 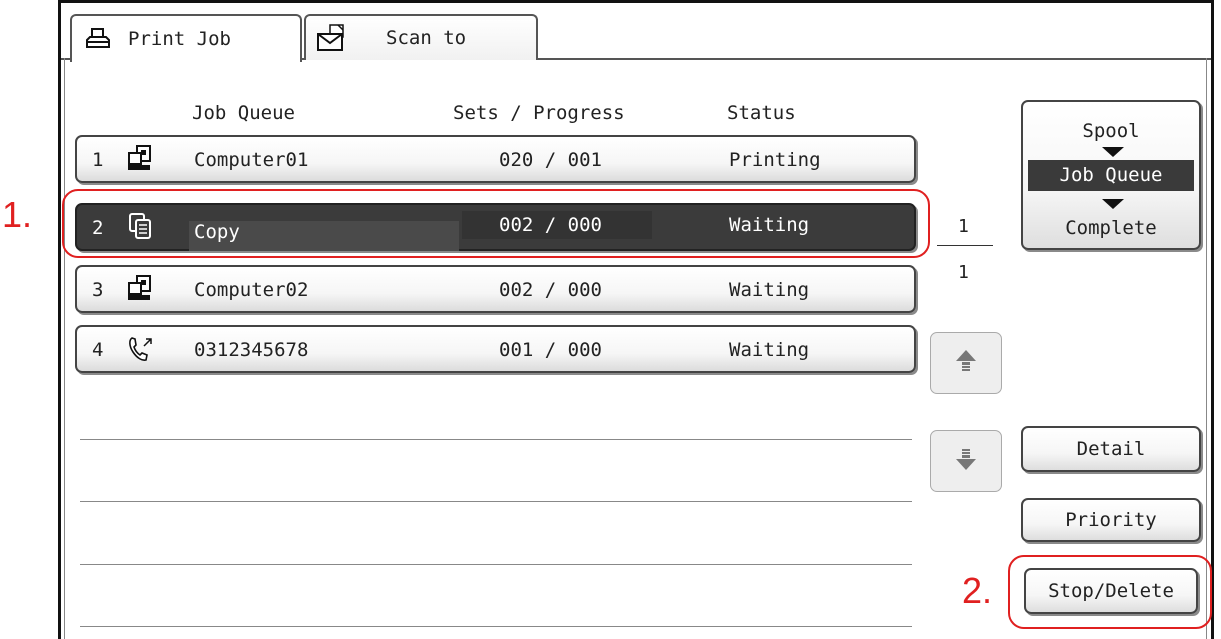 I want to click on detail-button: Detail, so click(x=1111, y=449).